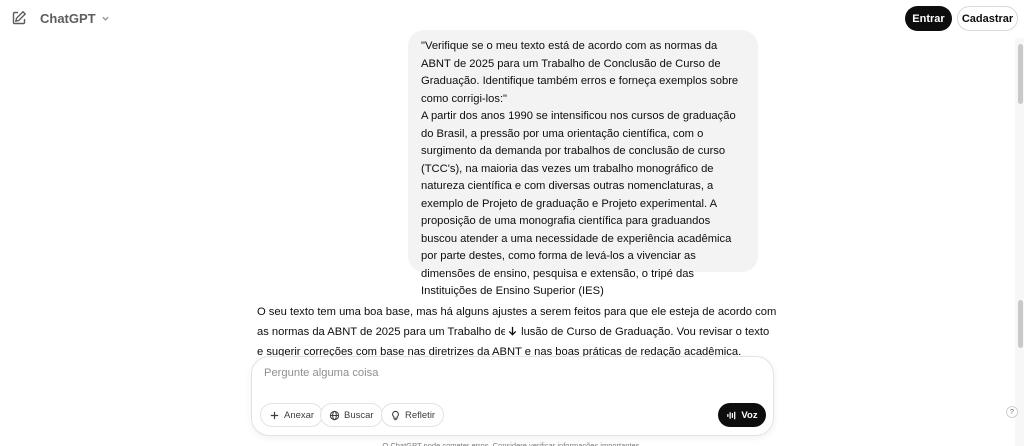  What do you see at coordinates (1012, 412) in the screenshot?
I see `help-button: ?` at bounding box center [1012, 412].